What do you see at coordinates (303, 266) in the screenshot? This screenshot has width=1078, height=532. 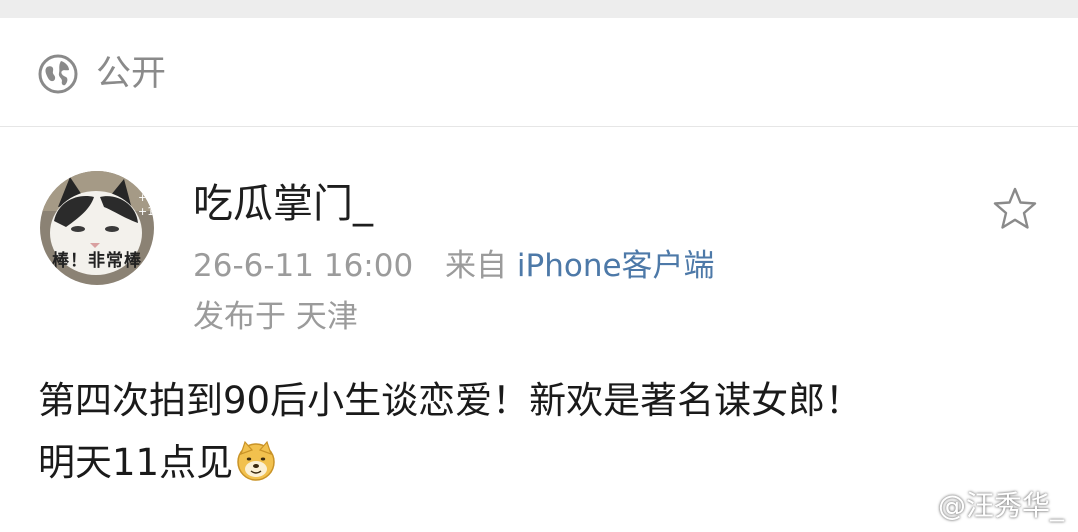 I see `timestamp: 26-6-11 16:00` at bounding box center [303, 266].